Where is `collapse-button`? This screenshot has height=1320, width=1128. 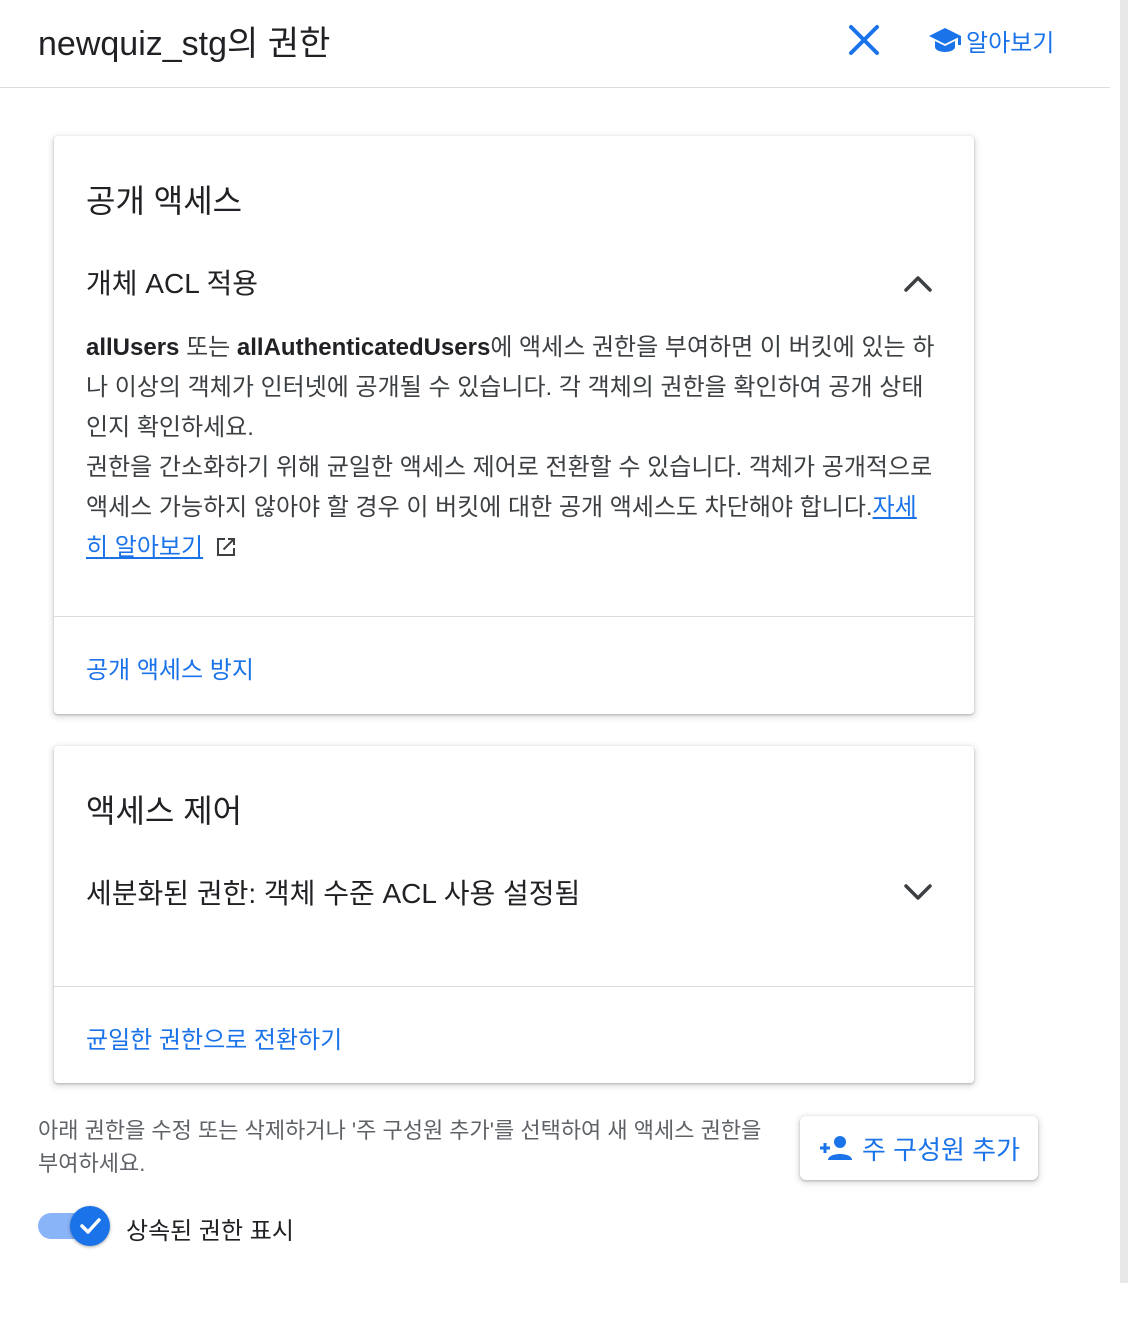
collapse-button is located at coordinates (918, 284).